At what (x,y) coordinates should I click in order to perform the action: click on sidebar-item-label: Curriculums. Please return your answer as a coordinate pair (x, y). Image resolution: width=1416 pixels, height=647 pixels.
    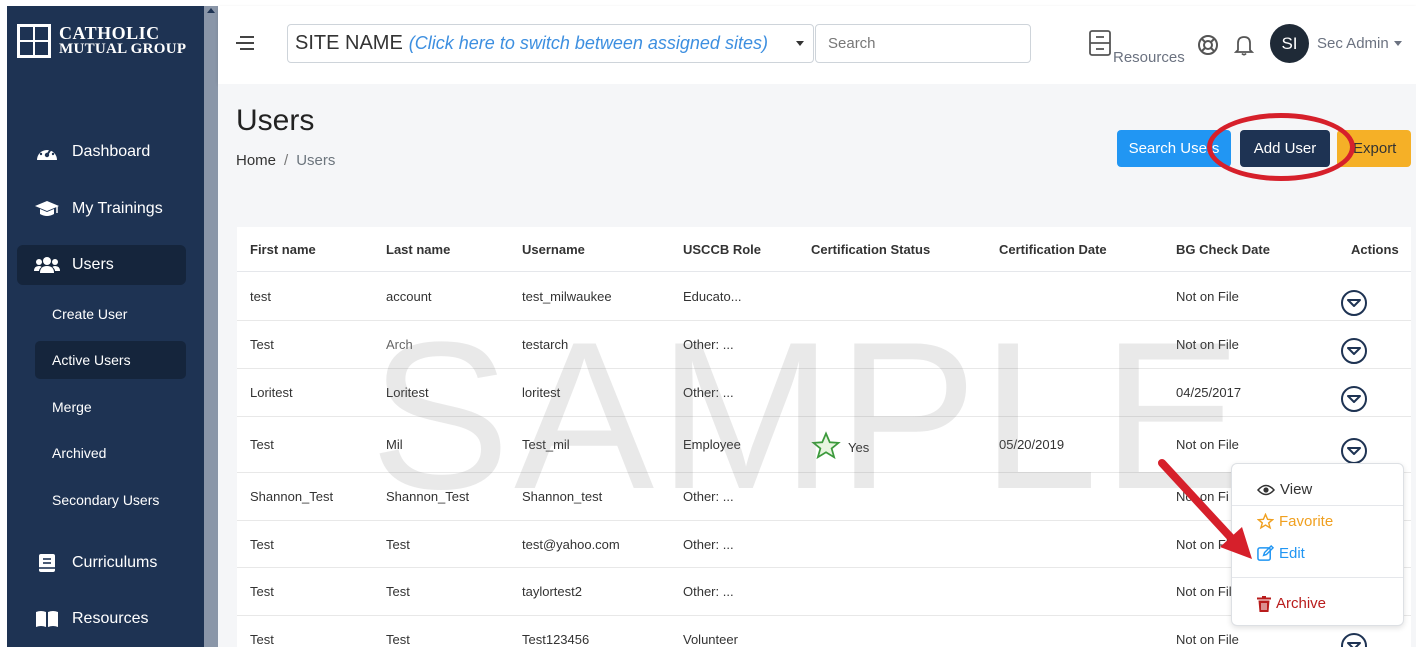
    Looking at the image, I should click on (115, 562).